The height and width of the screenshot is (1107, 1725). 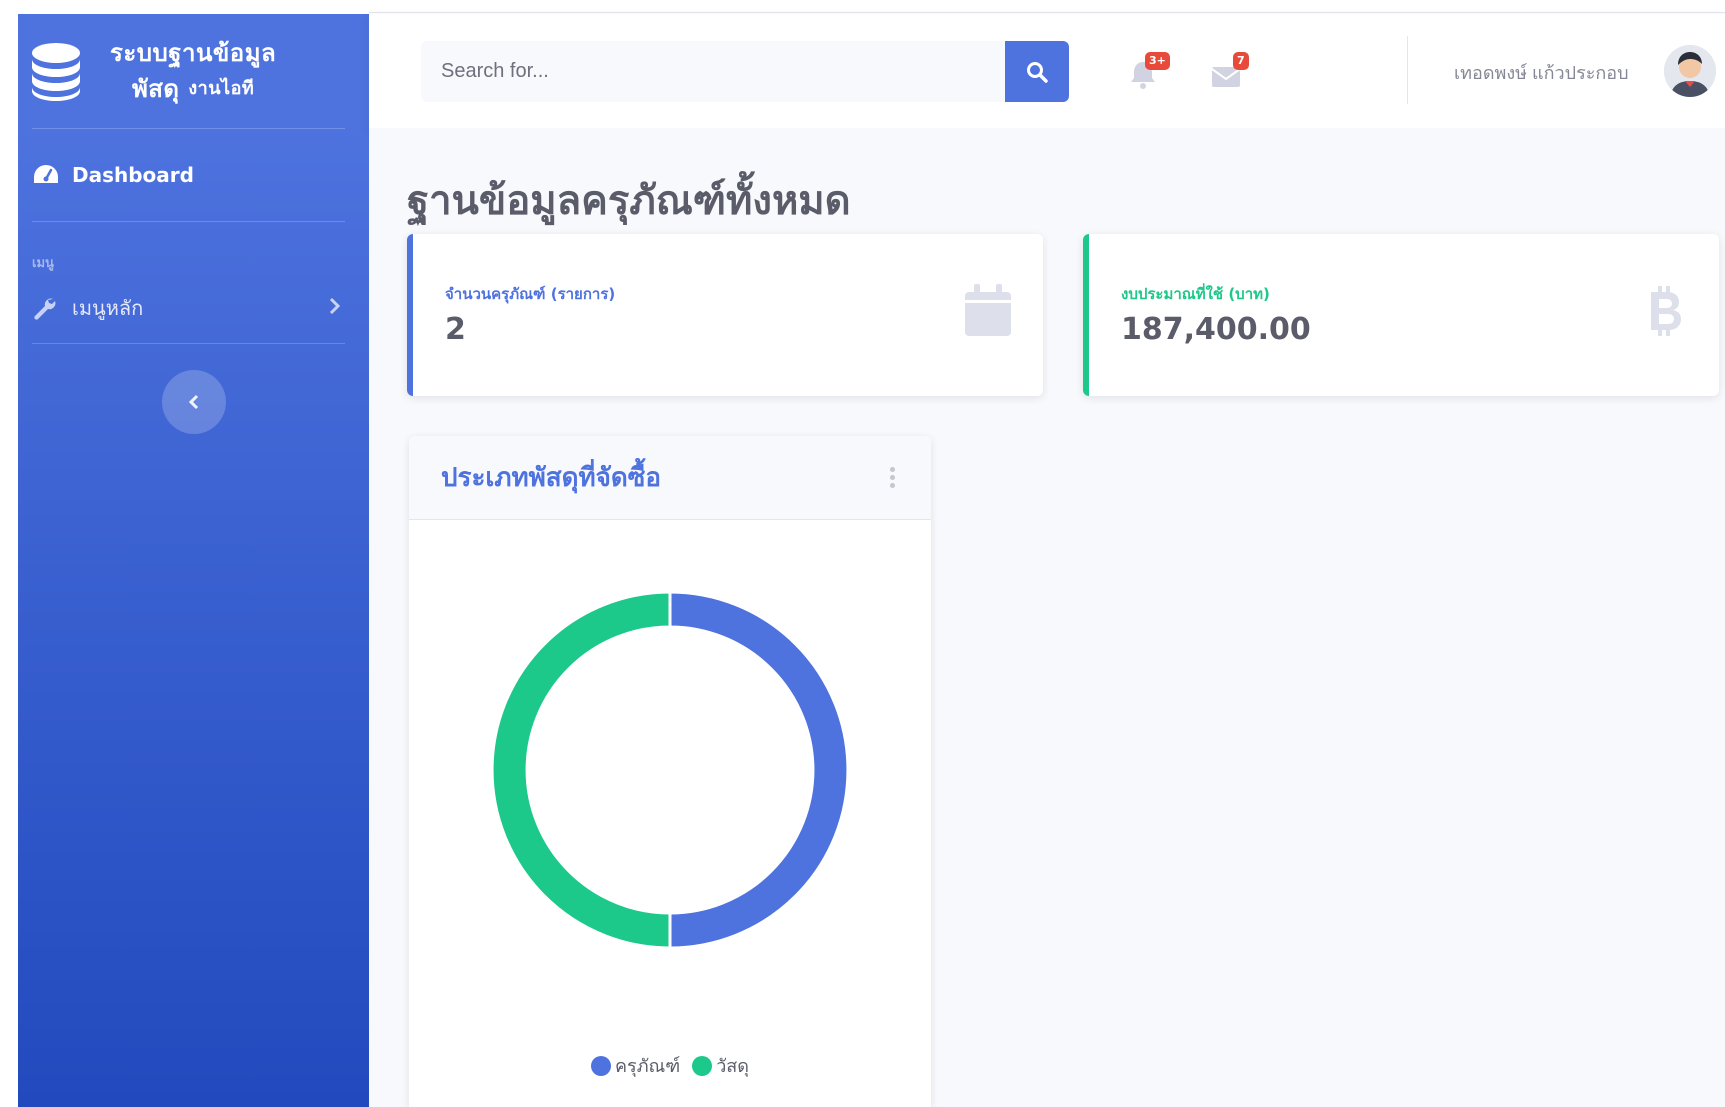 I want to click on sidebar-toggle-button, so click(x=193, y=402).